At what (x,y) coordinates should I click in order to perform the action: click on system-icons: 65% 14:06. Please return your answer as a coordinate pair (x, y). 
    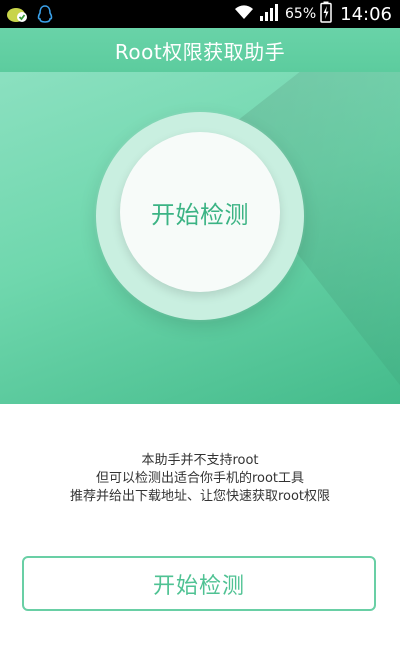
    Looking at the image, I should click on (312, 14).